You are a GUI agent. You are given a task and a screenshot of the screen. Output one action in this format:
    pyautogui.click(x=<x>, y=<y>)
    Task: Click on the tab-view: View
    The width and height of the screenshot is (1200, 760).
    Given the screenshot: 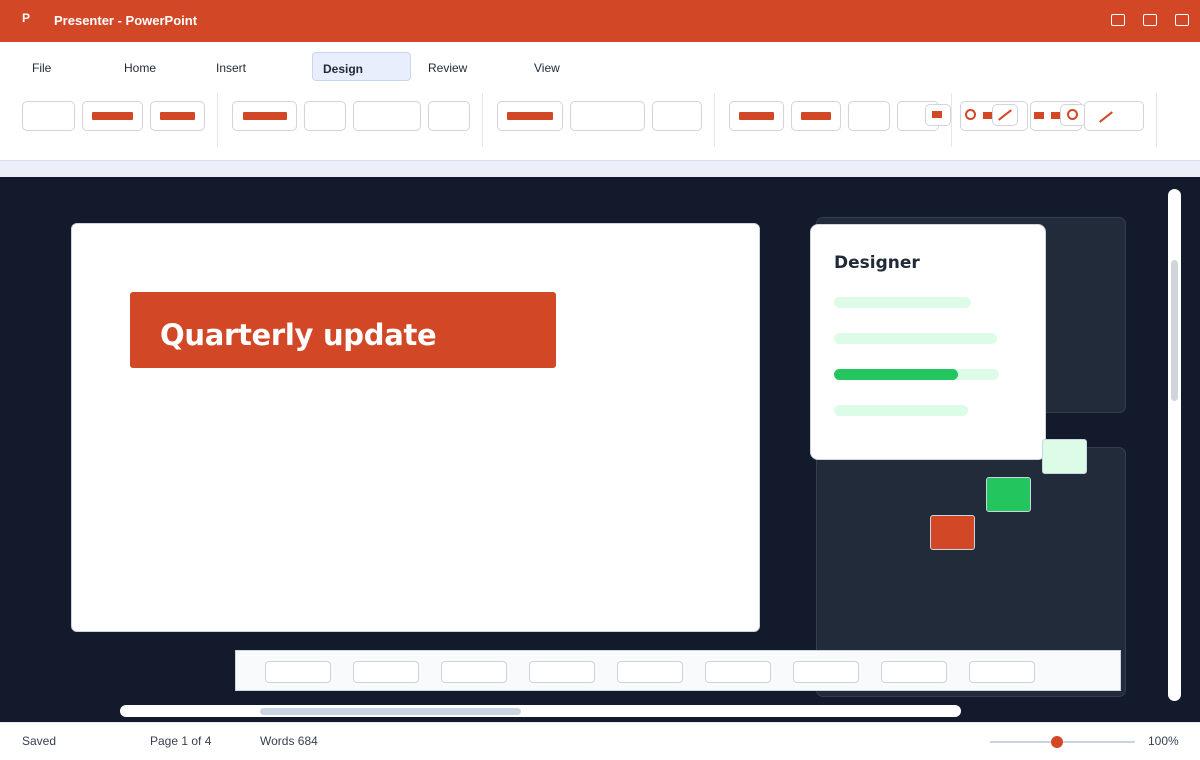 What is the action you would take?
    pyautogui.click(x=547, y=66)
    